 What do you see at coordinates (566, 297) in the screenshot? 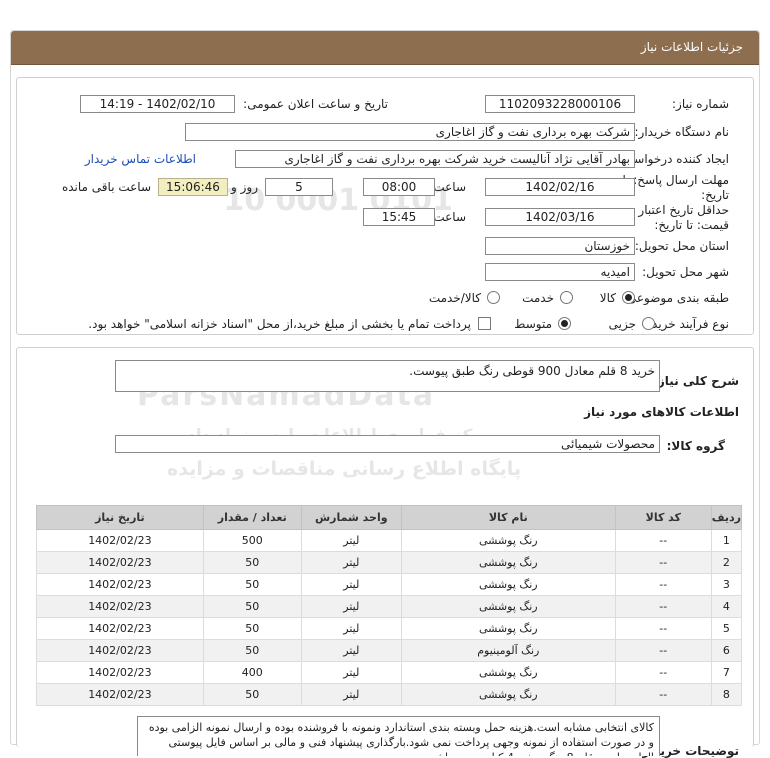
I see `category-radio-service` at bounding box center [566, 297].